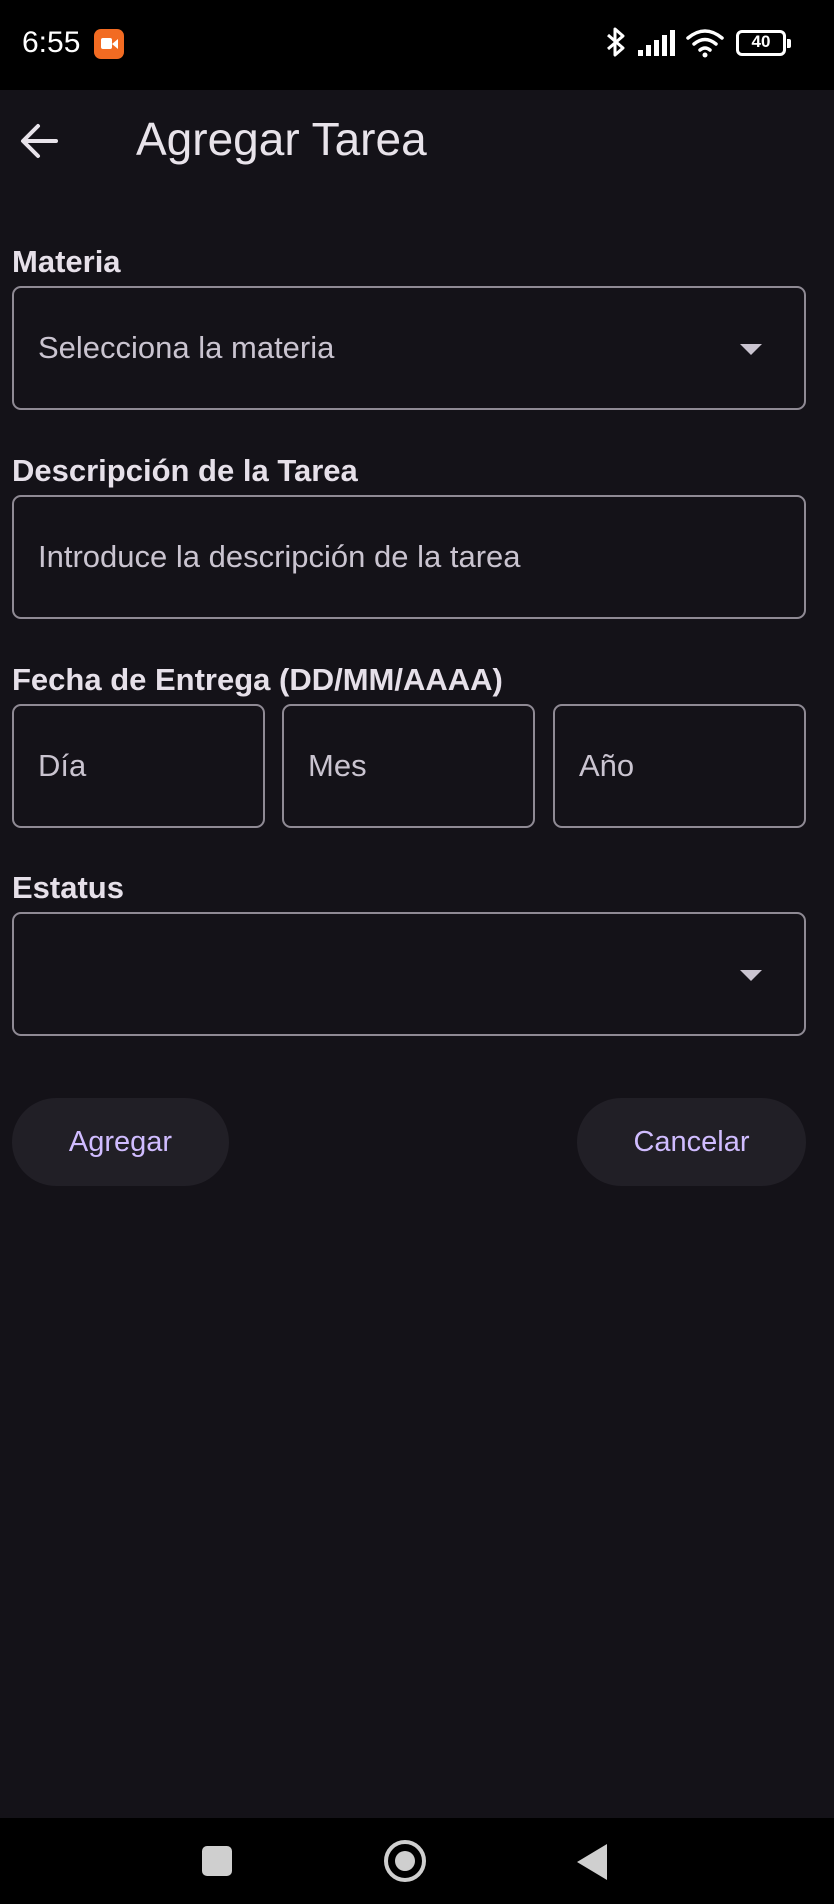  What do you see at coordinates (257, 679) in the screenshot?
I see `fecha-label: Fecha de Entrega (DD/MM/AAAA)` at bounding box center [257, 679].